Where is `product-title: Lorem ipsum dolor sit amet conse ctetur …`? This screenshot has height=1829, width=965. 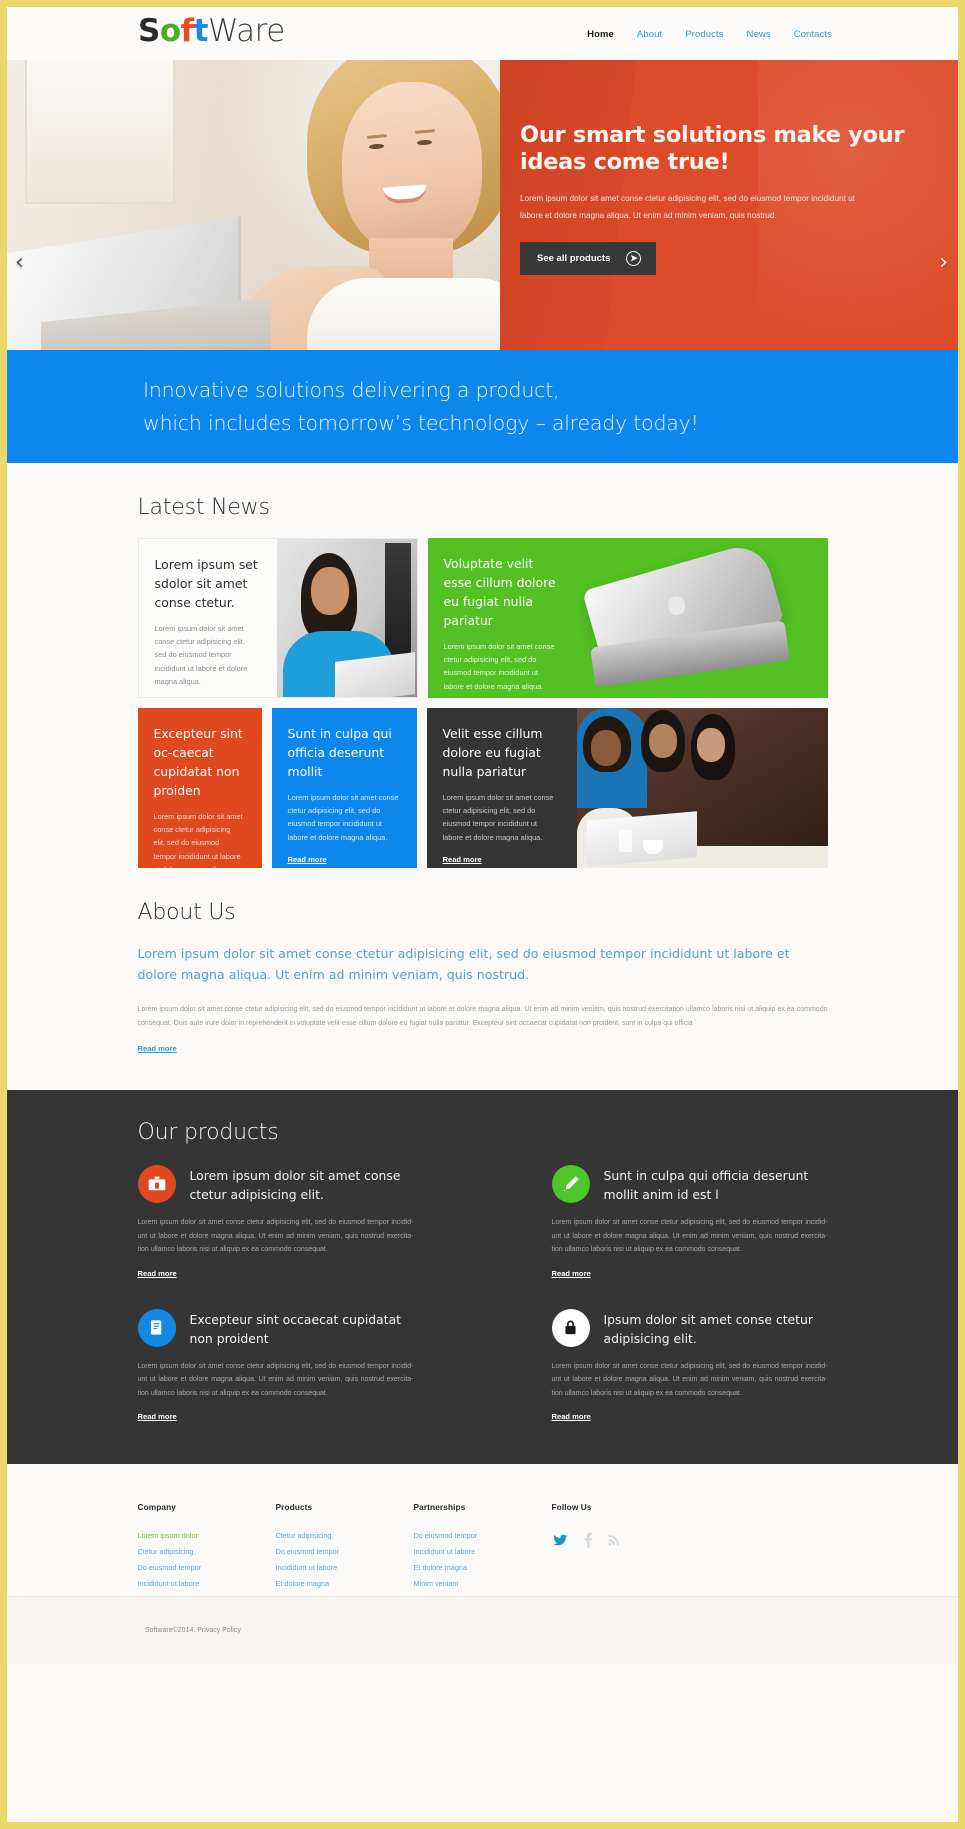 product-title: Lorem ipsum dolor sit amet conse ctetur … is located at coordinates (295, 1185).